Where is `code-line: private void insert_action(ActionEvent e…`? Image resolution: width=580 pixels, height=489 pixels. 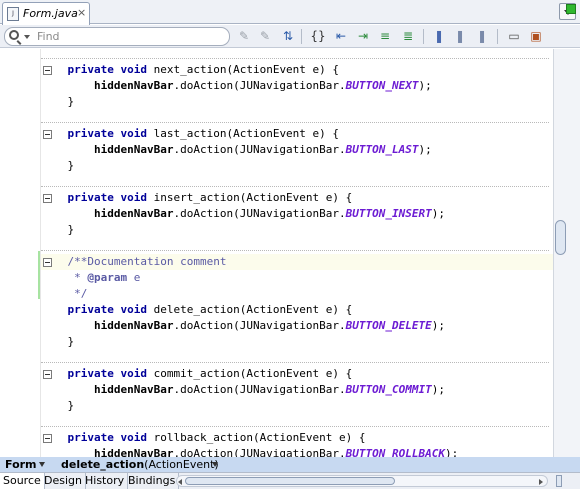 code-line: private void insert_action(ActionEvent e… is located at coordinates (297, 198).